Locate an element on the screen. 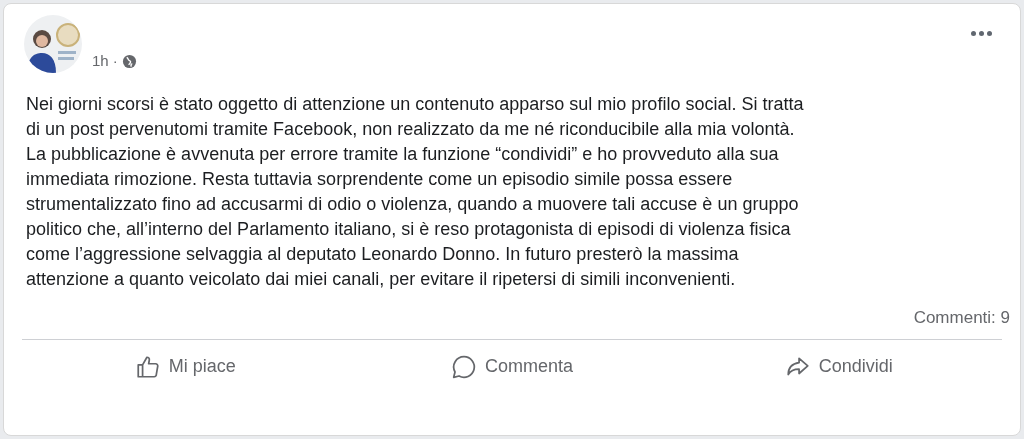 The image size is (1024, 439). comment-count: Commenti: 9 is located at coordinates (961, 318).